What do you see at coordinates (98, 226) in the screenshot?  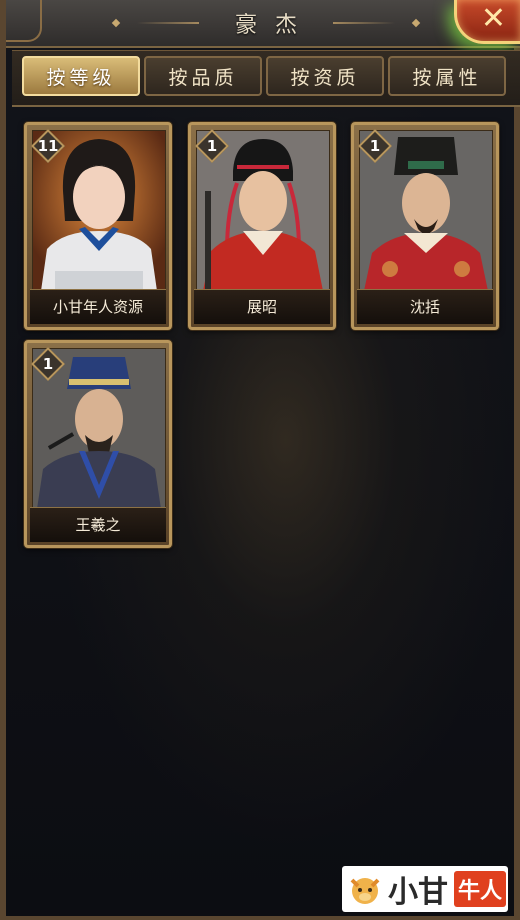 I see `hero-card: 11 小甘年人资源` at bounding box center [98, 226].